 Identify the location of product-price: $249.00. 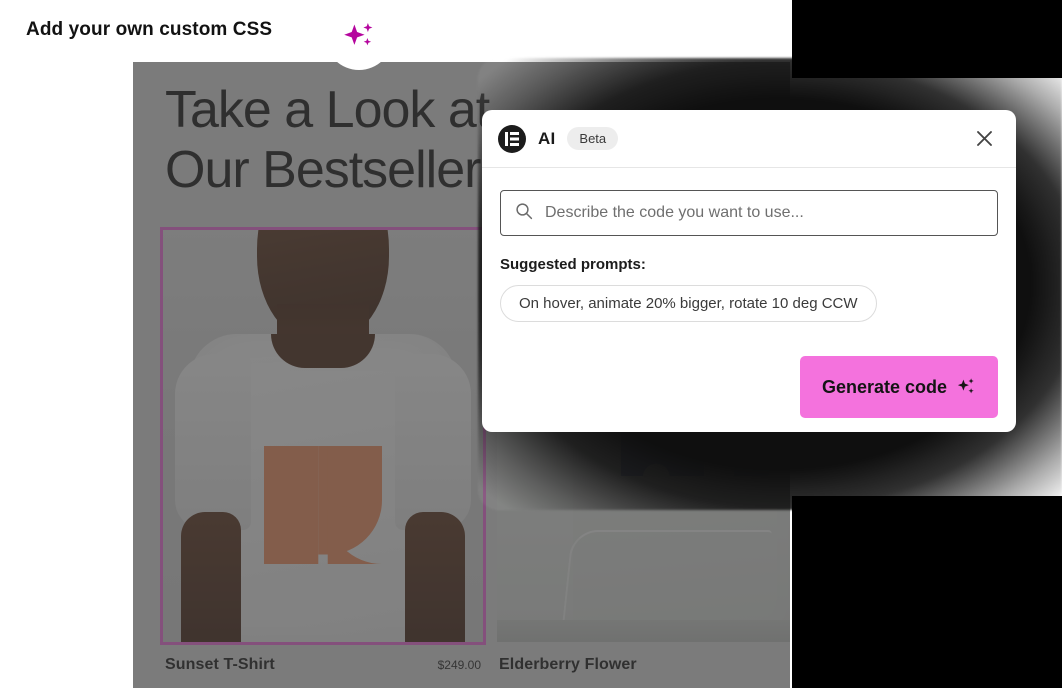
(459, 665).